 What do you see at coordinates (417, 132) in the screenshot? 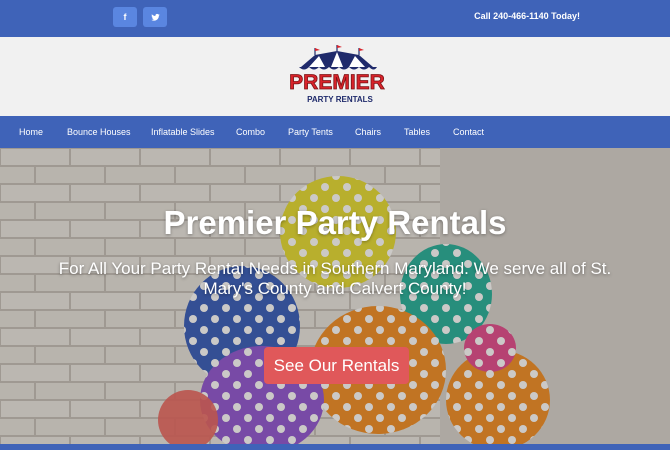
I see `nav-item-tables: Tables` at bounding box center [417, 132].